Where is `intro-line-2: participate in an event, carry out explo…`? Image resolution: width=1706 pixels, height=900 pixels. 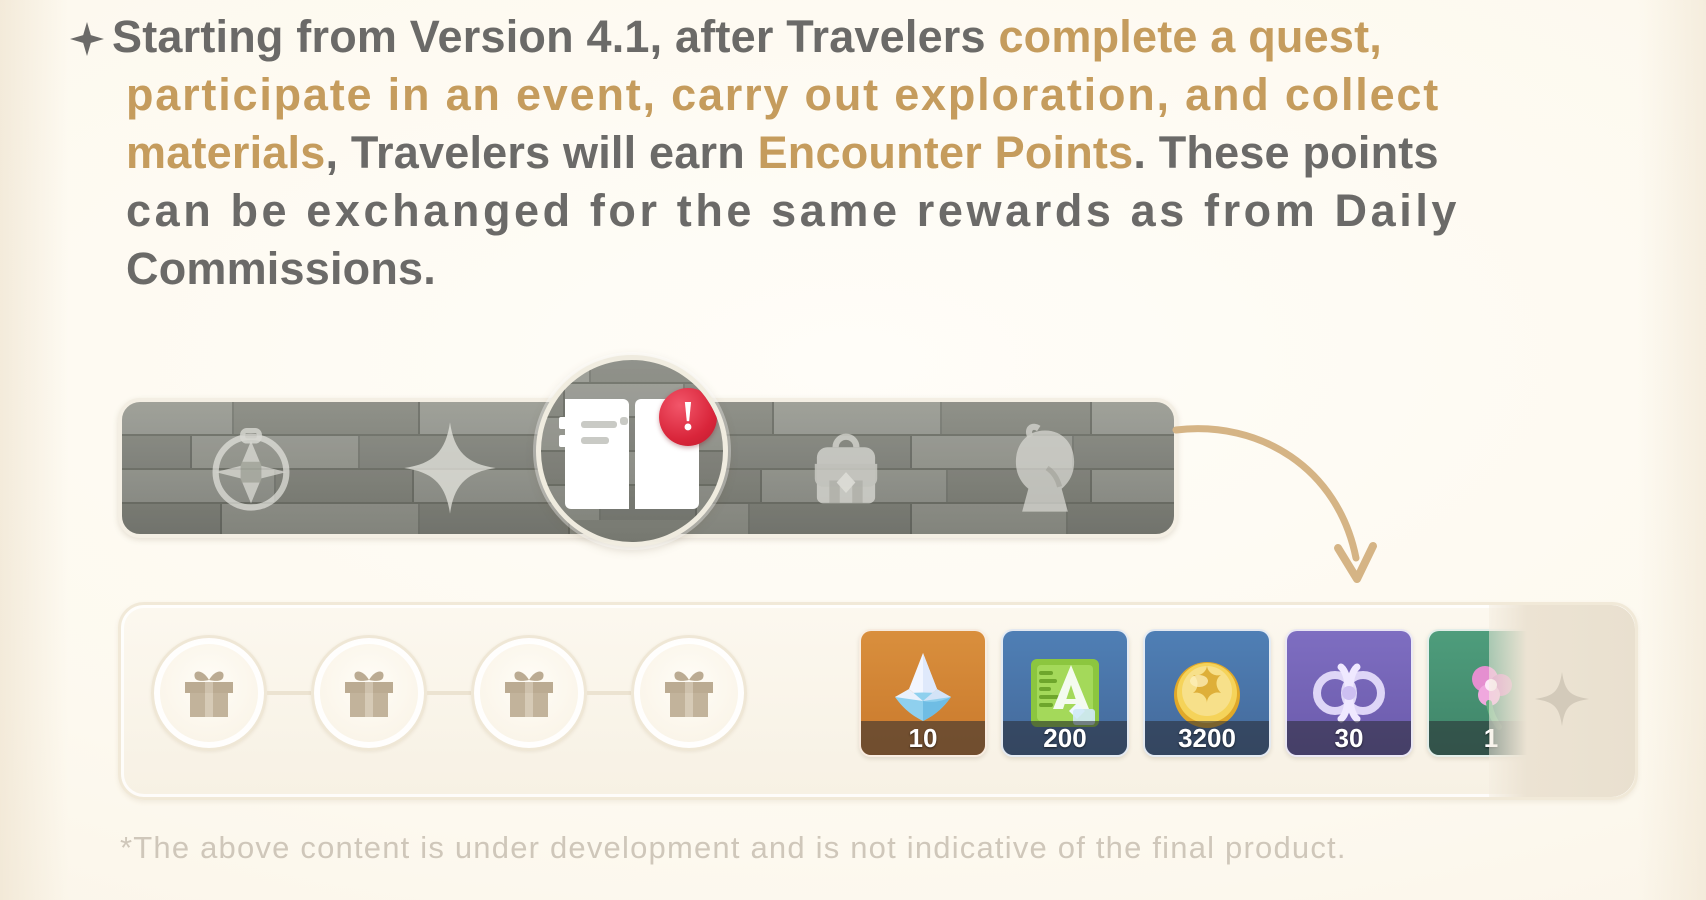 intro-line-2: participate in an event, carry out explo… is located at coordinates (783, 94).